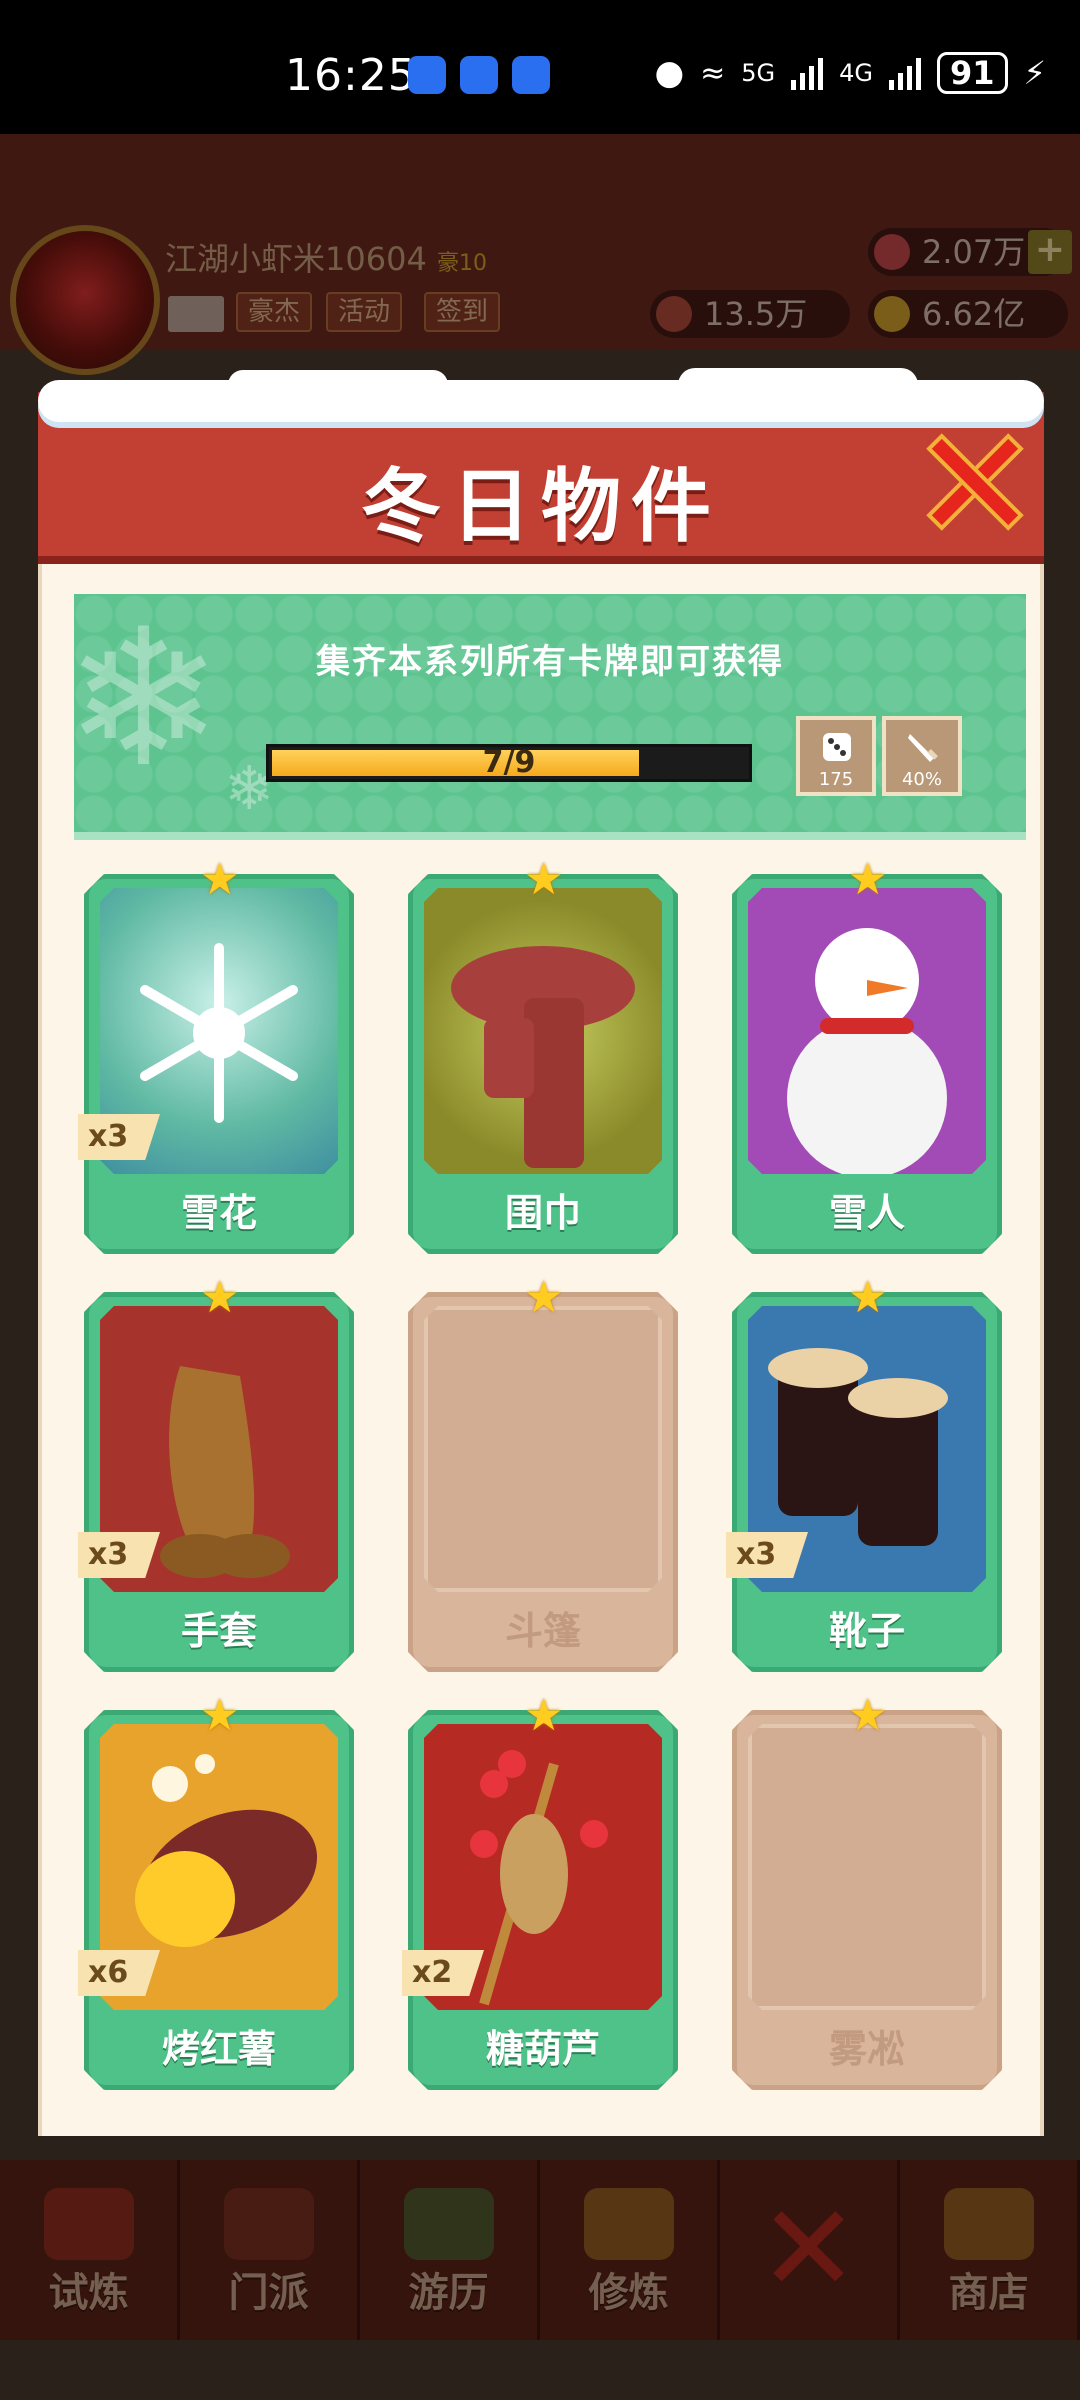 The height and width of the screenshot is (2400, 1080). I want to click on card-cloak-locked: ★ 斗篷, so click(543, 1474).